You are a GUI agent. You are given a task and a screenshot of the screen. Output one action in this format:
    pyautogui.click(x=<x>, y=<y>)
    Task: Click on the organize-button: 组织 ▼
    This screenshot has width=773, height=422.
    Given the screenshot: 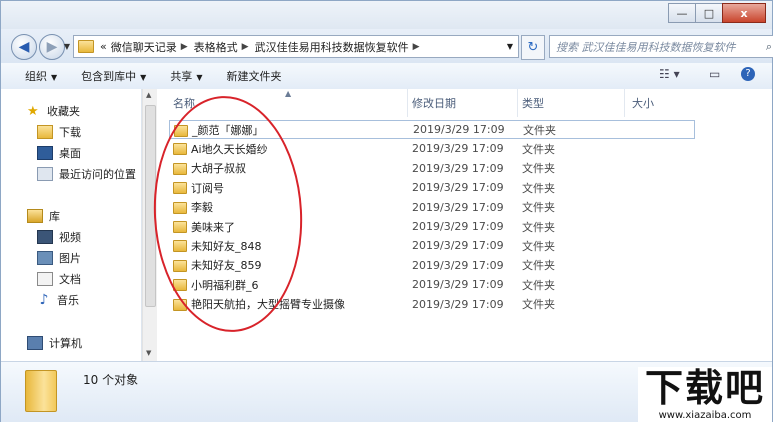 What is the action you would take?
    pyautogui.click(x=41, y=76)
    